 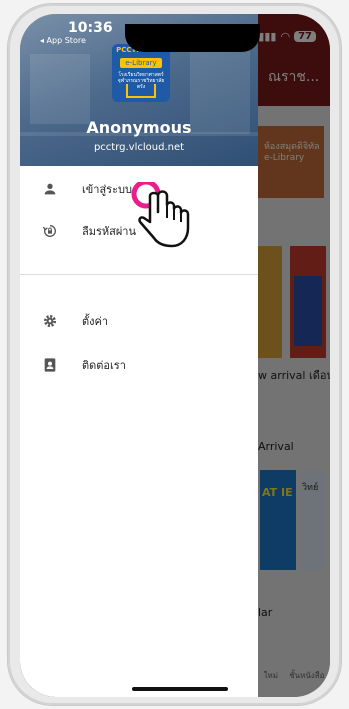 What do you see at coordinates (109, 231) in the screenshot?
I see `menu-label: ลืมรหัสผ่าน` at bounding box center [109, 231].